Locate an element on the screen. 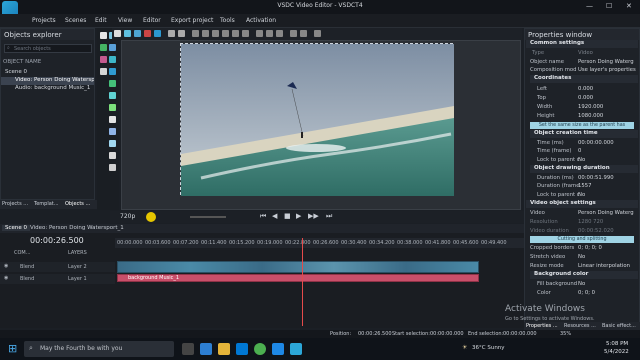  word-icon is located at coordinates (278, 349).